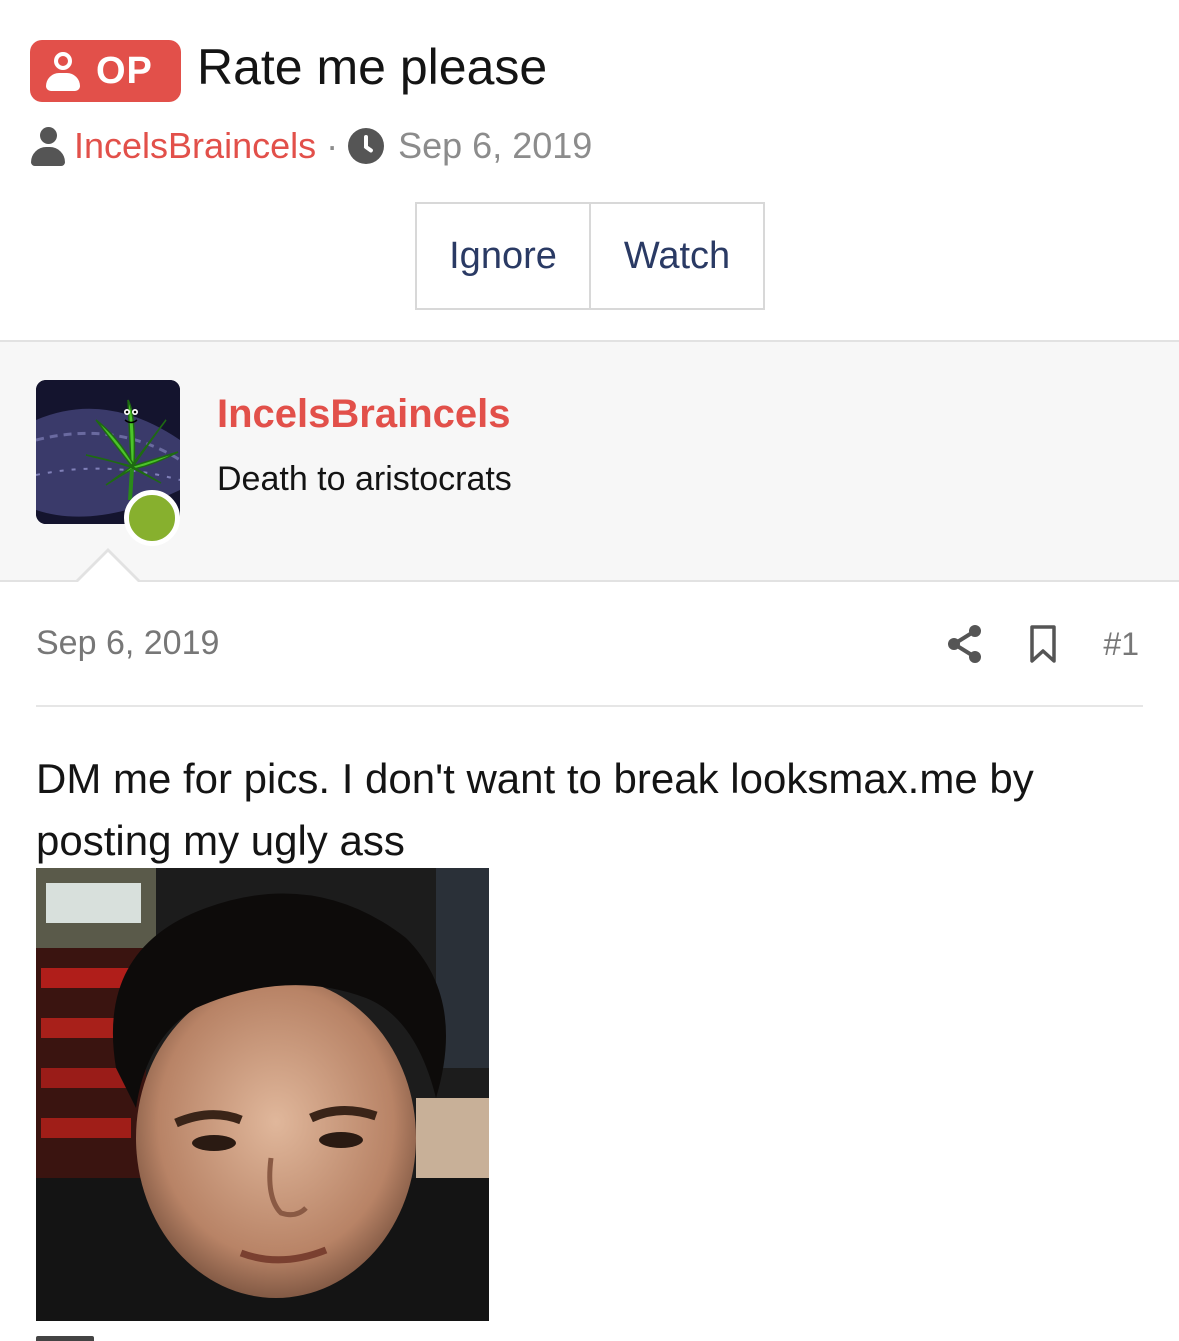 The width and height of the screenshot is (1179, 1341). I want to click on next-avatar-edge, so click(65, 1338).